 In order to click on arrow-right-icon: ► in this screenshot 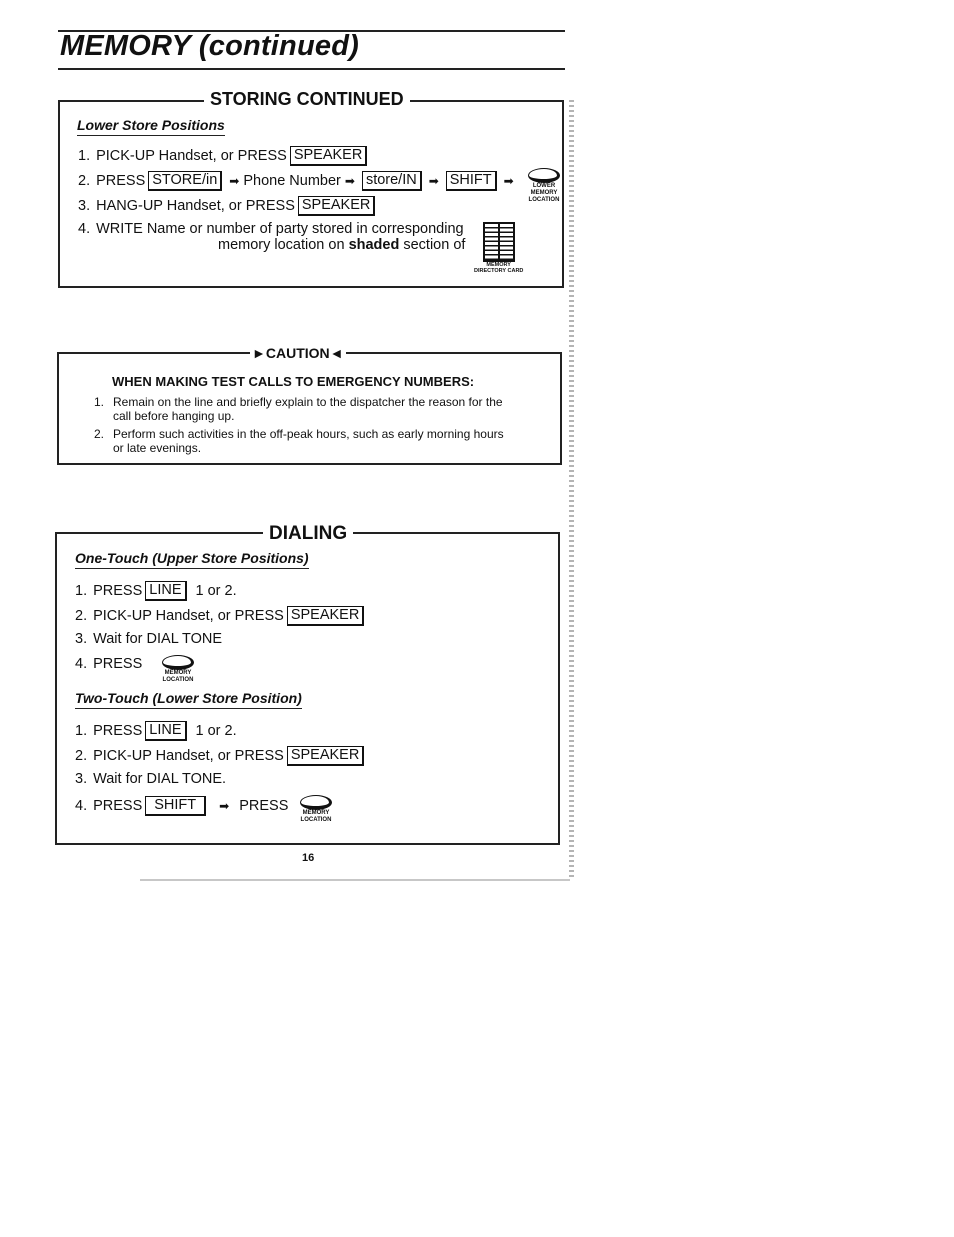, I will do `click(259, 353)`.